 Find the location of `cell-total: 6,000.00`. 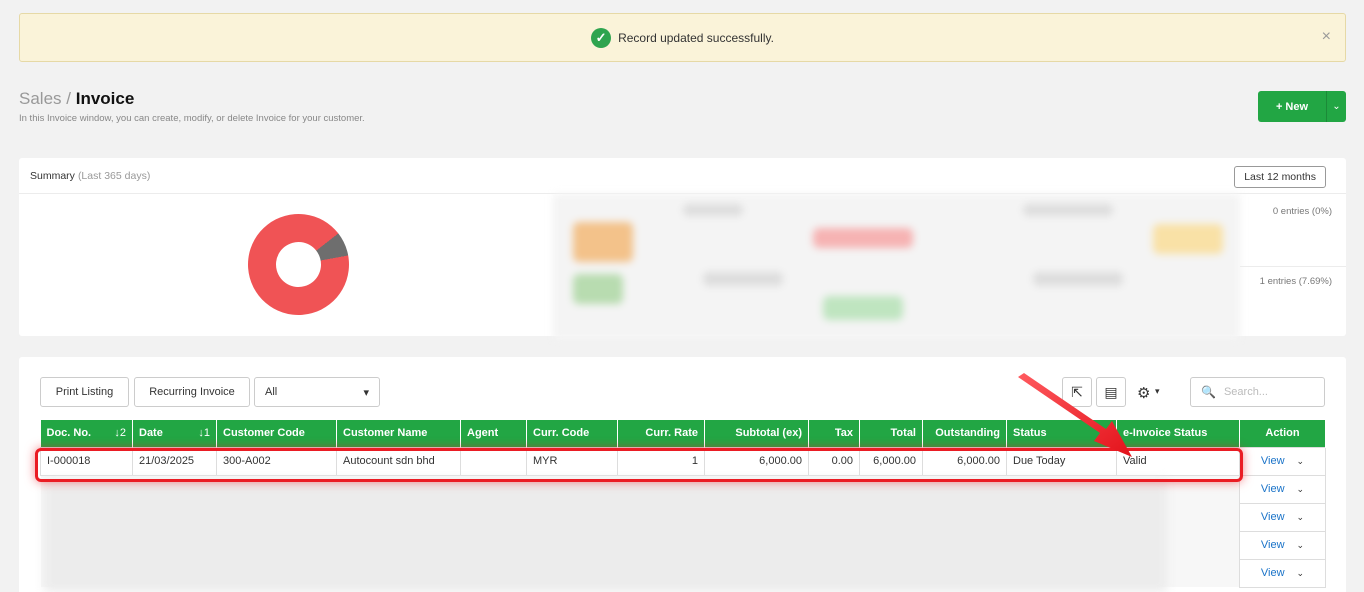

cell-total: 6,000.00 is located at coordinates (891, 461).